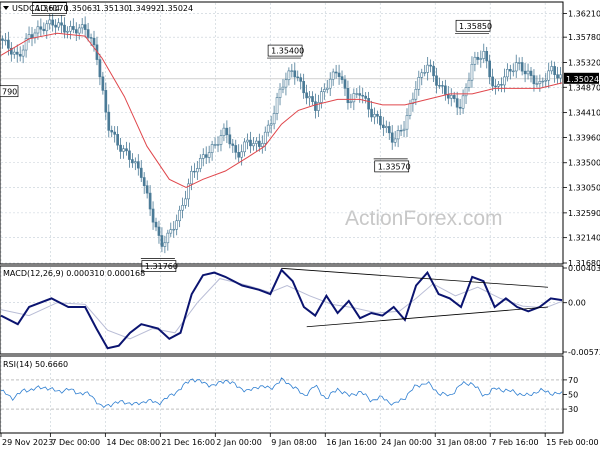 This screenshot has width=600, height=450. What do you see at coordinates (75, 442) in the screenshot?
I see `time-tick-label: 7 Dec 00:00` at bounding box center [75, 442].